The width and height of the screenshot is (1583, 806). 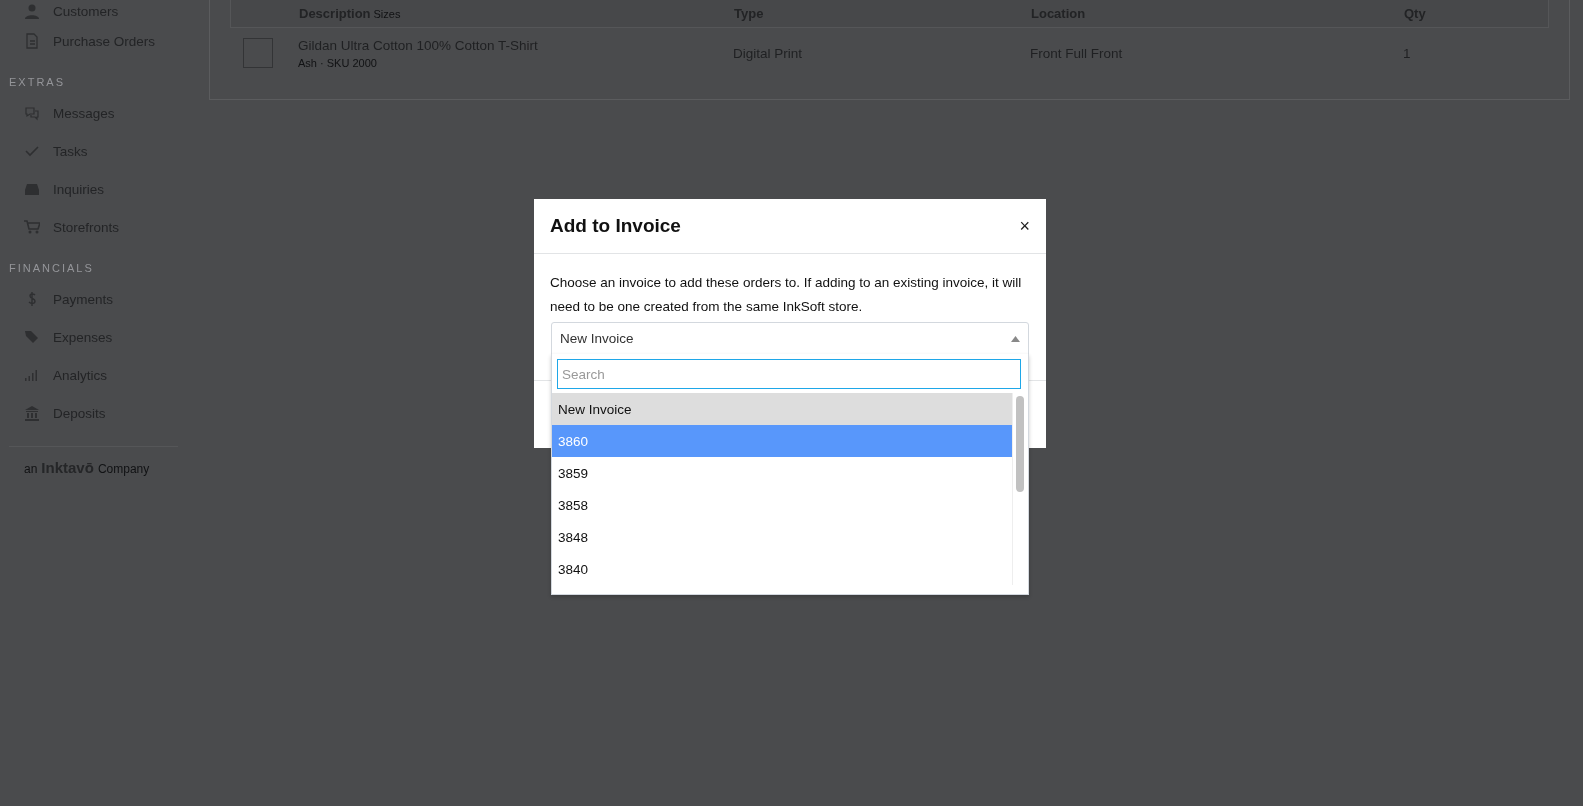 I want to click on dropdown-option: 3858, so click(x=782, y=505).